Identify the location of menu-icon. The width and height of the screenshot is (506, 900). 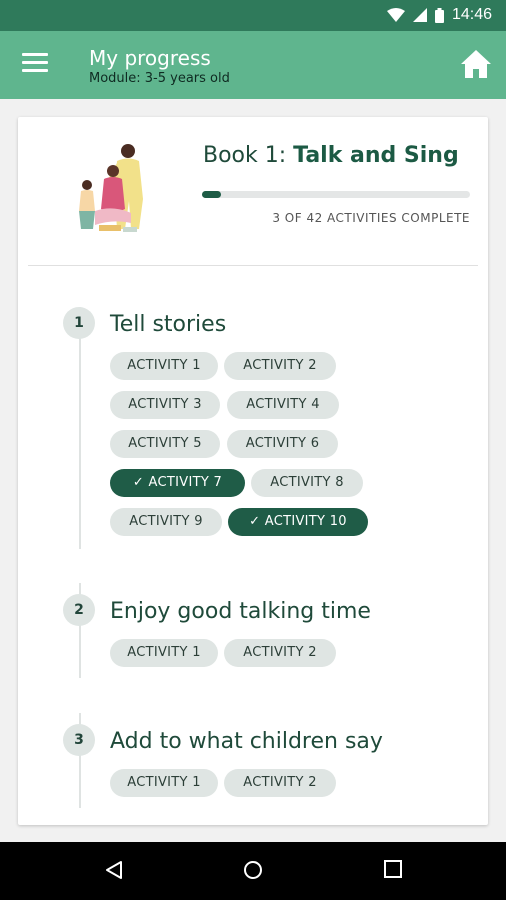
(35, 54).